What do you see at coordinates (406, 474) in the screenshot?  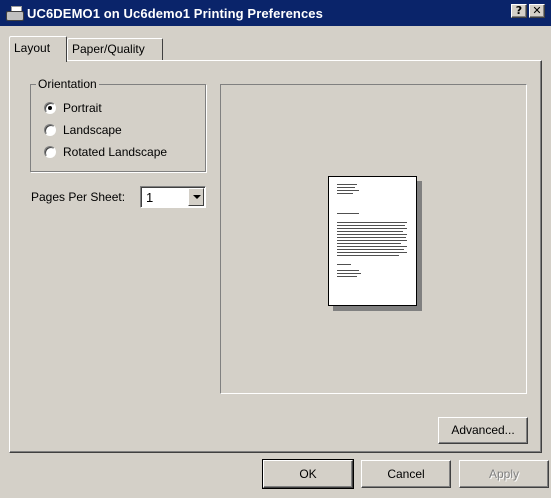 I see `cancel-button: Cancel` at bounding box center [406, 474].